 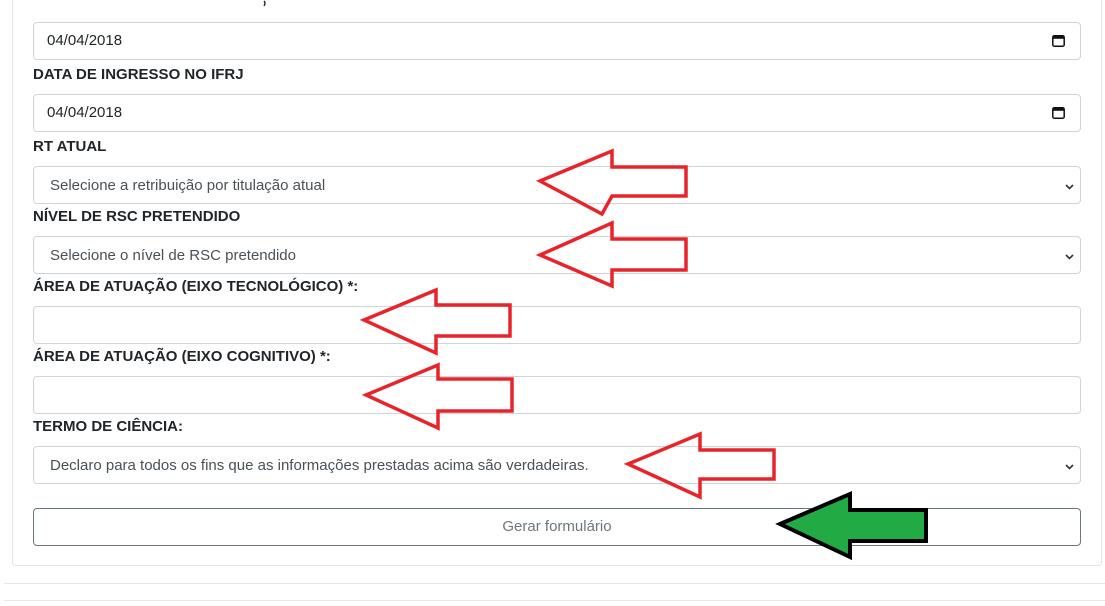 What do you see at coordinates (138, 74) in the screenshot?
I see `label-data-ingresso: DATA DE INGRESSO NO IFRJ` at bounding box center [138, 74].